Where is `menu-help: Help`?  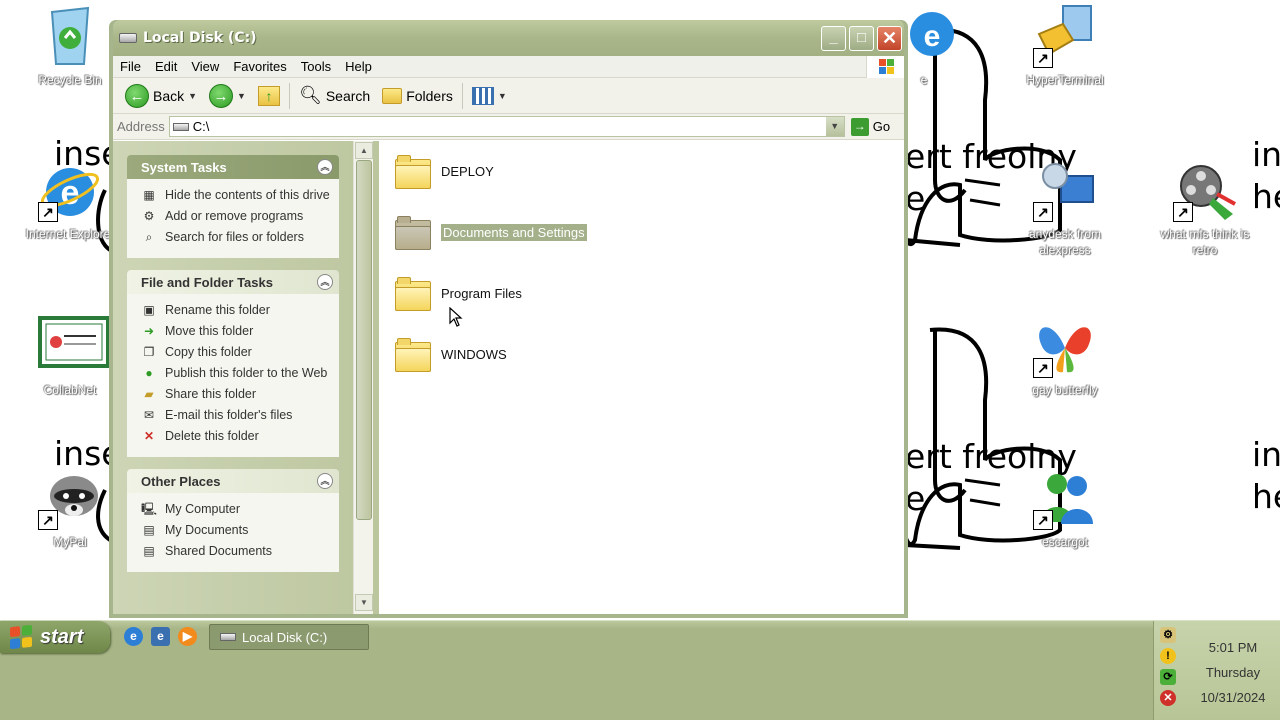 menu-help: Help is located at coordinates (358, 66).